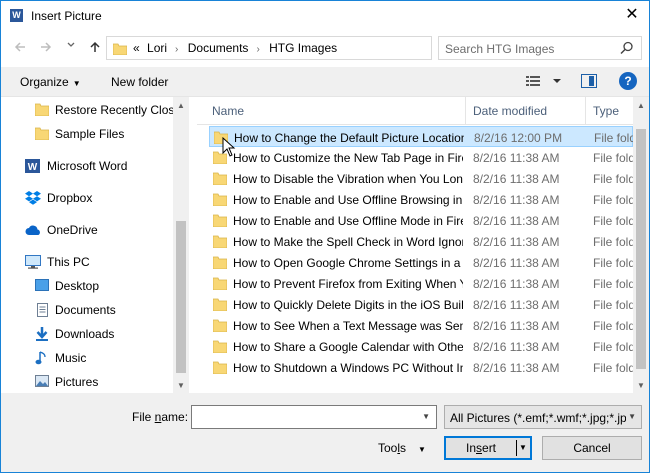  What do you see at coordinates (87, 110) in the screenshot?
I see `nav-item-restore-recently-closed: Restore Recently Closed` at bounding box center [87, 110].